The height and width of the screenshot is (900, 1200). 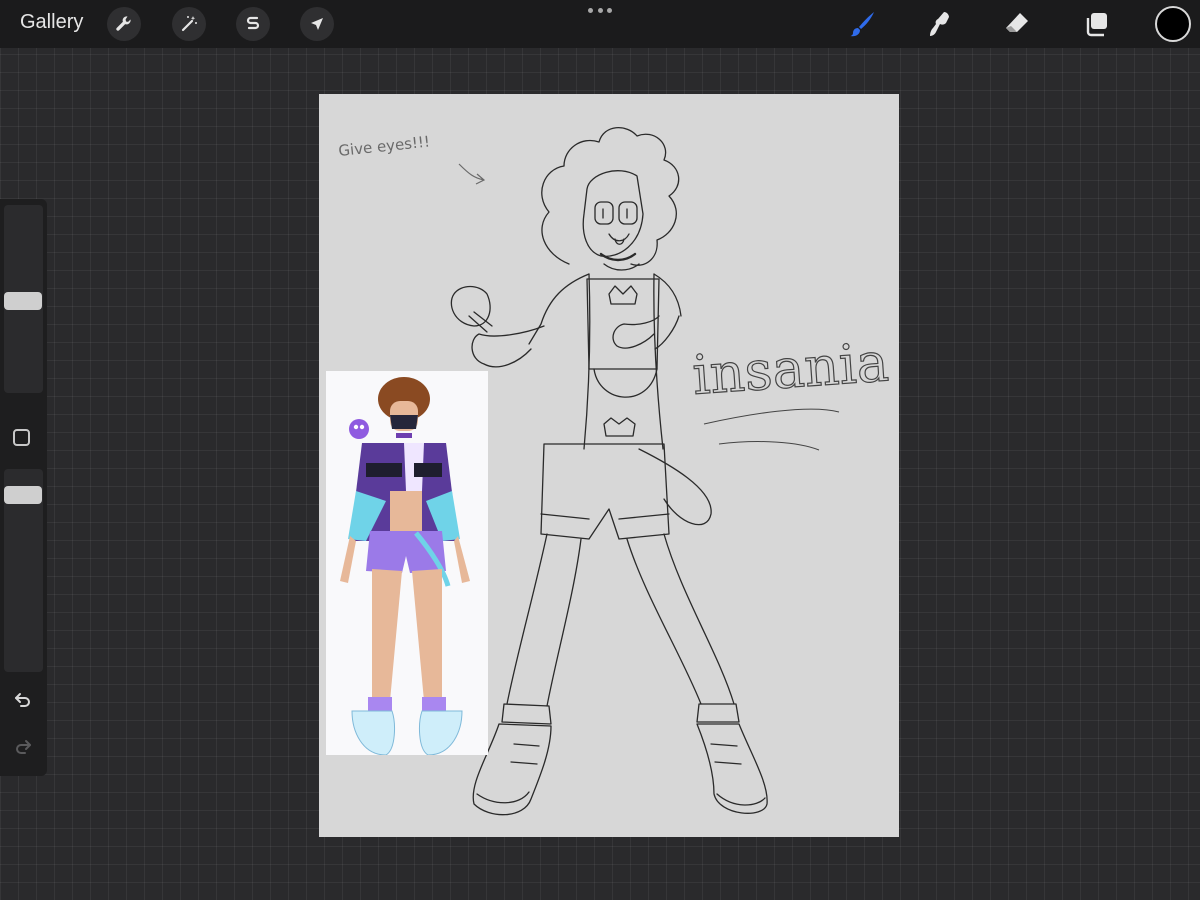 I want to click on signature-text: insania, so click(x=791, y=368).